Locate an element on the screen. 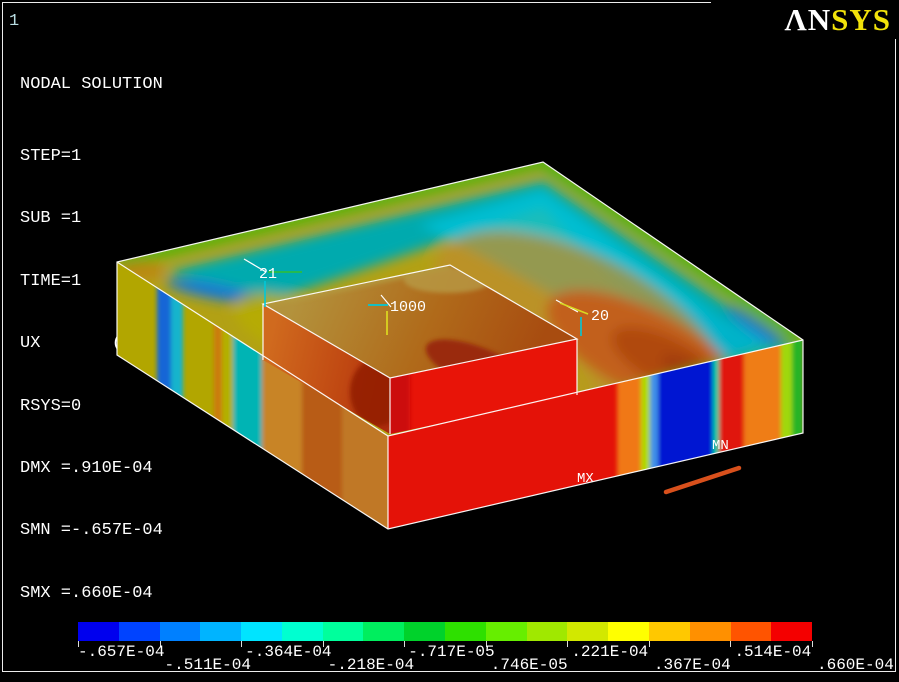 The image size is (899, 682). min-displacement-marker: MN is located at coordinates (720, 446).